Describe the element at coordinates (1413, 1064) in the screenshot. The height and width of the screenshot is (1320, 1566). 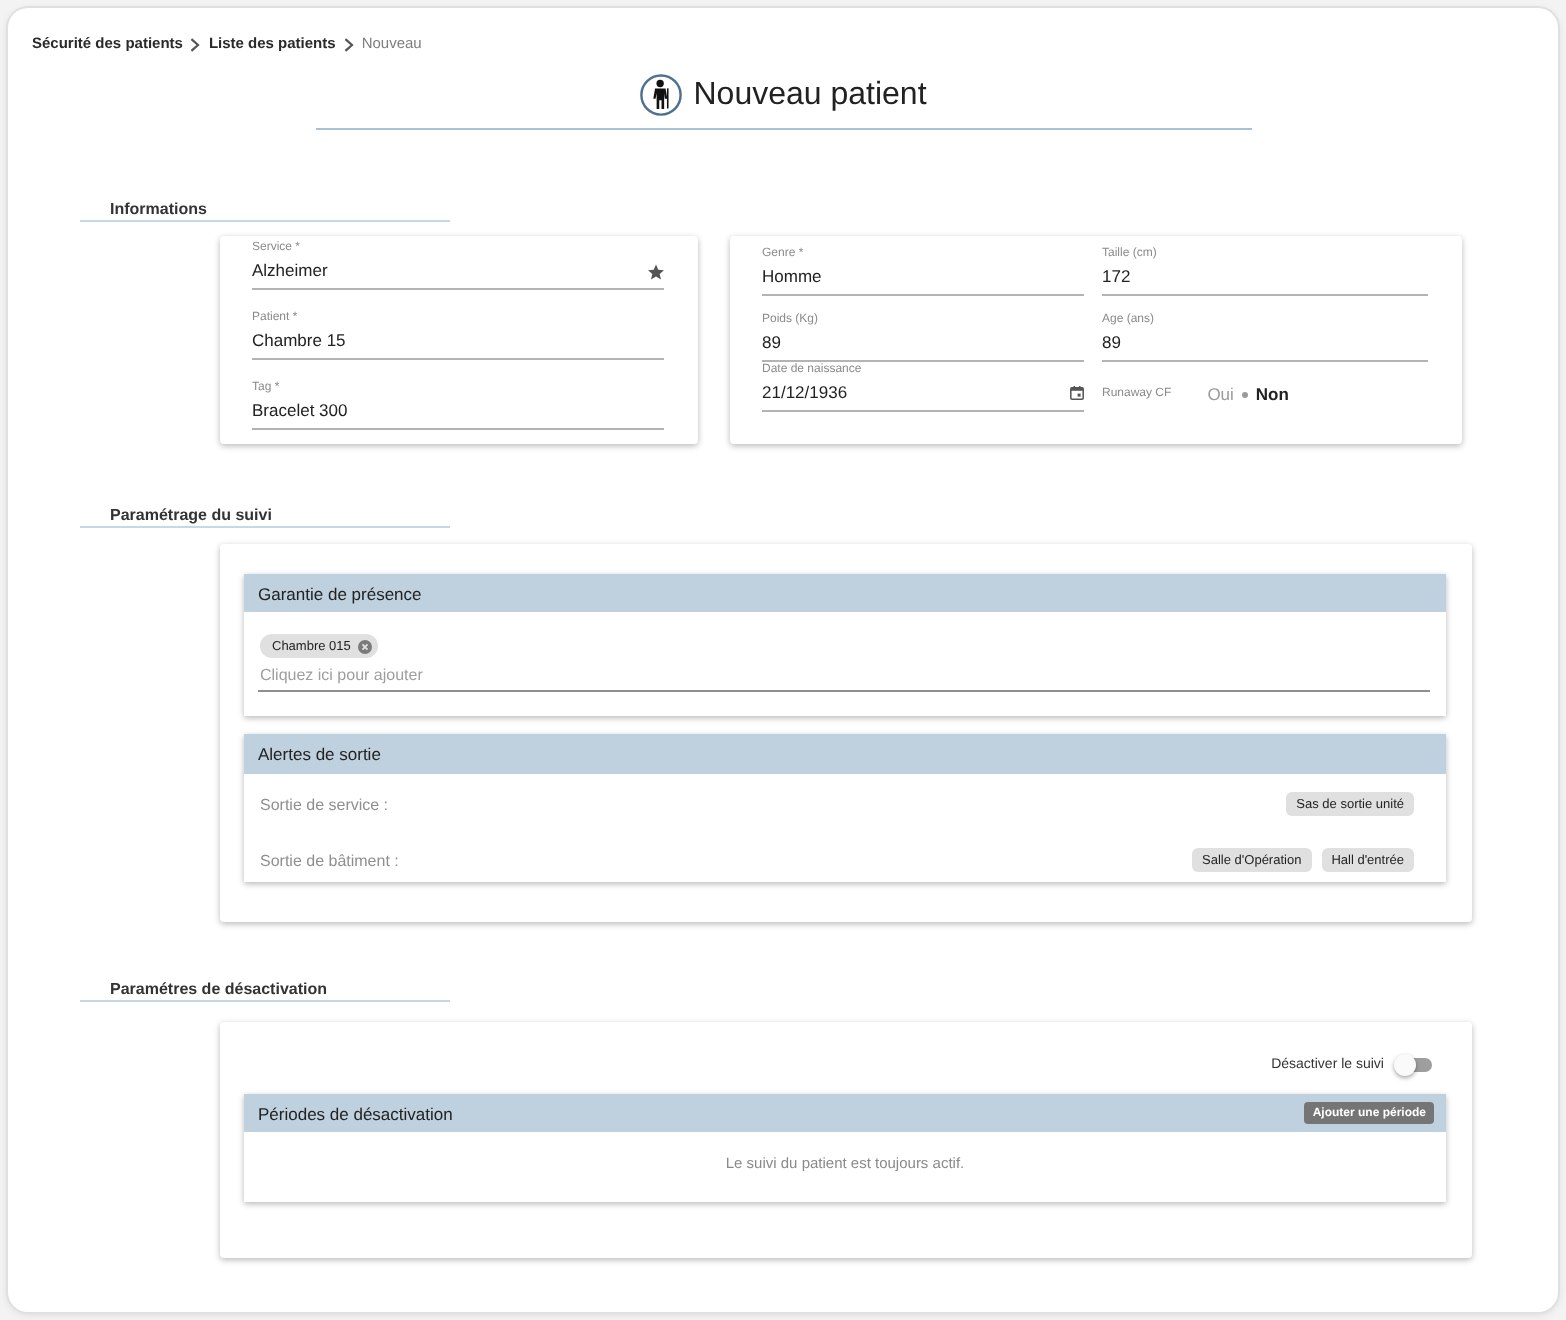
I see `toggle-switch` at that location.